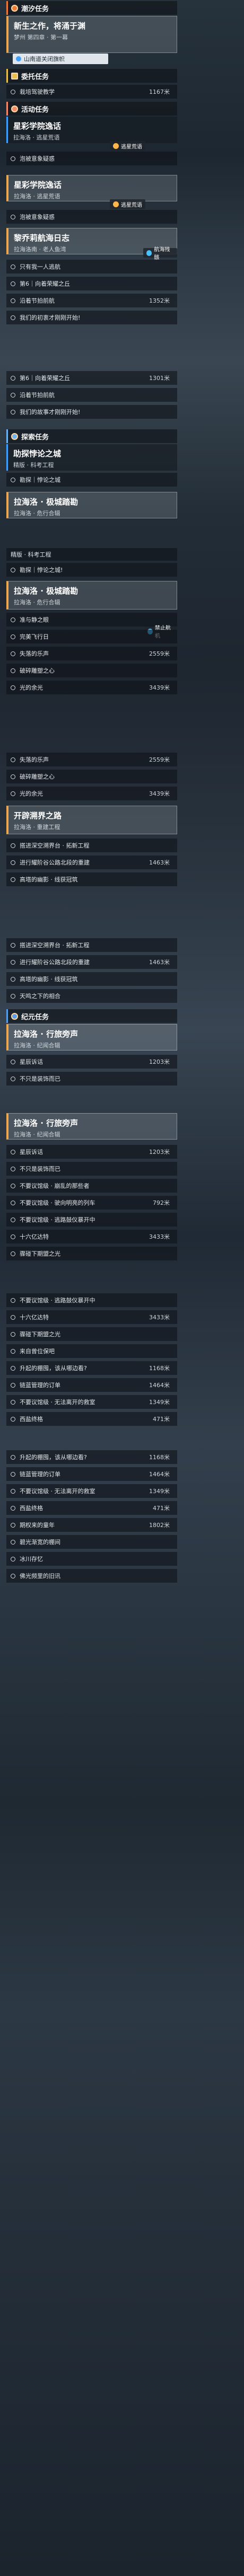 This screenshot has height=2576, width=244. Describe the element at coordinates (160, 254) in the screenshot. I see `map-pin-tag: 航海残骸` at that location.